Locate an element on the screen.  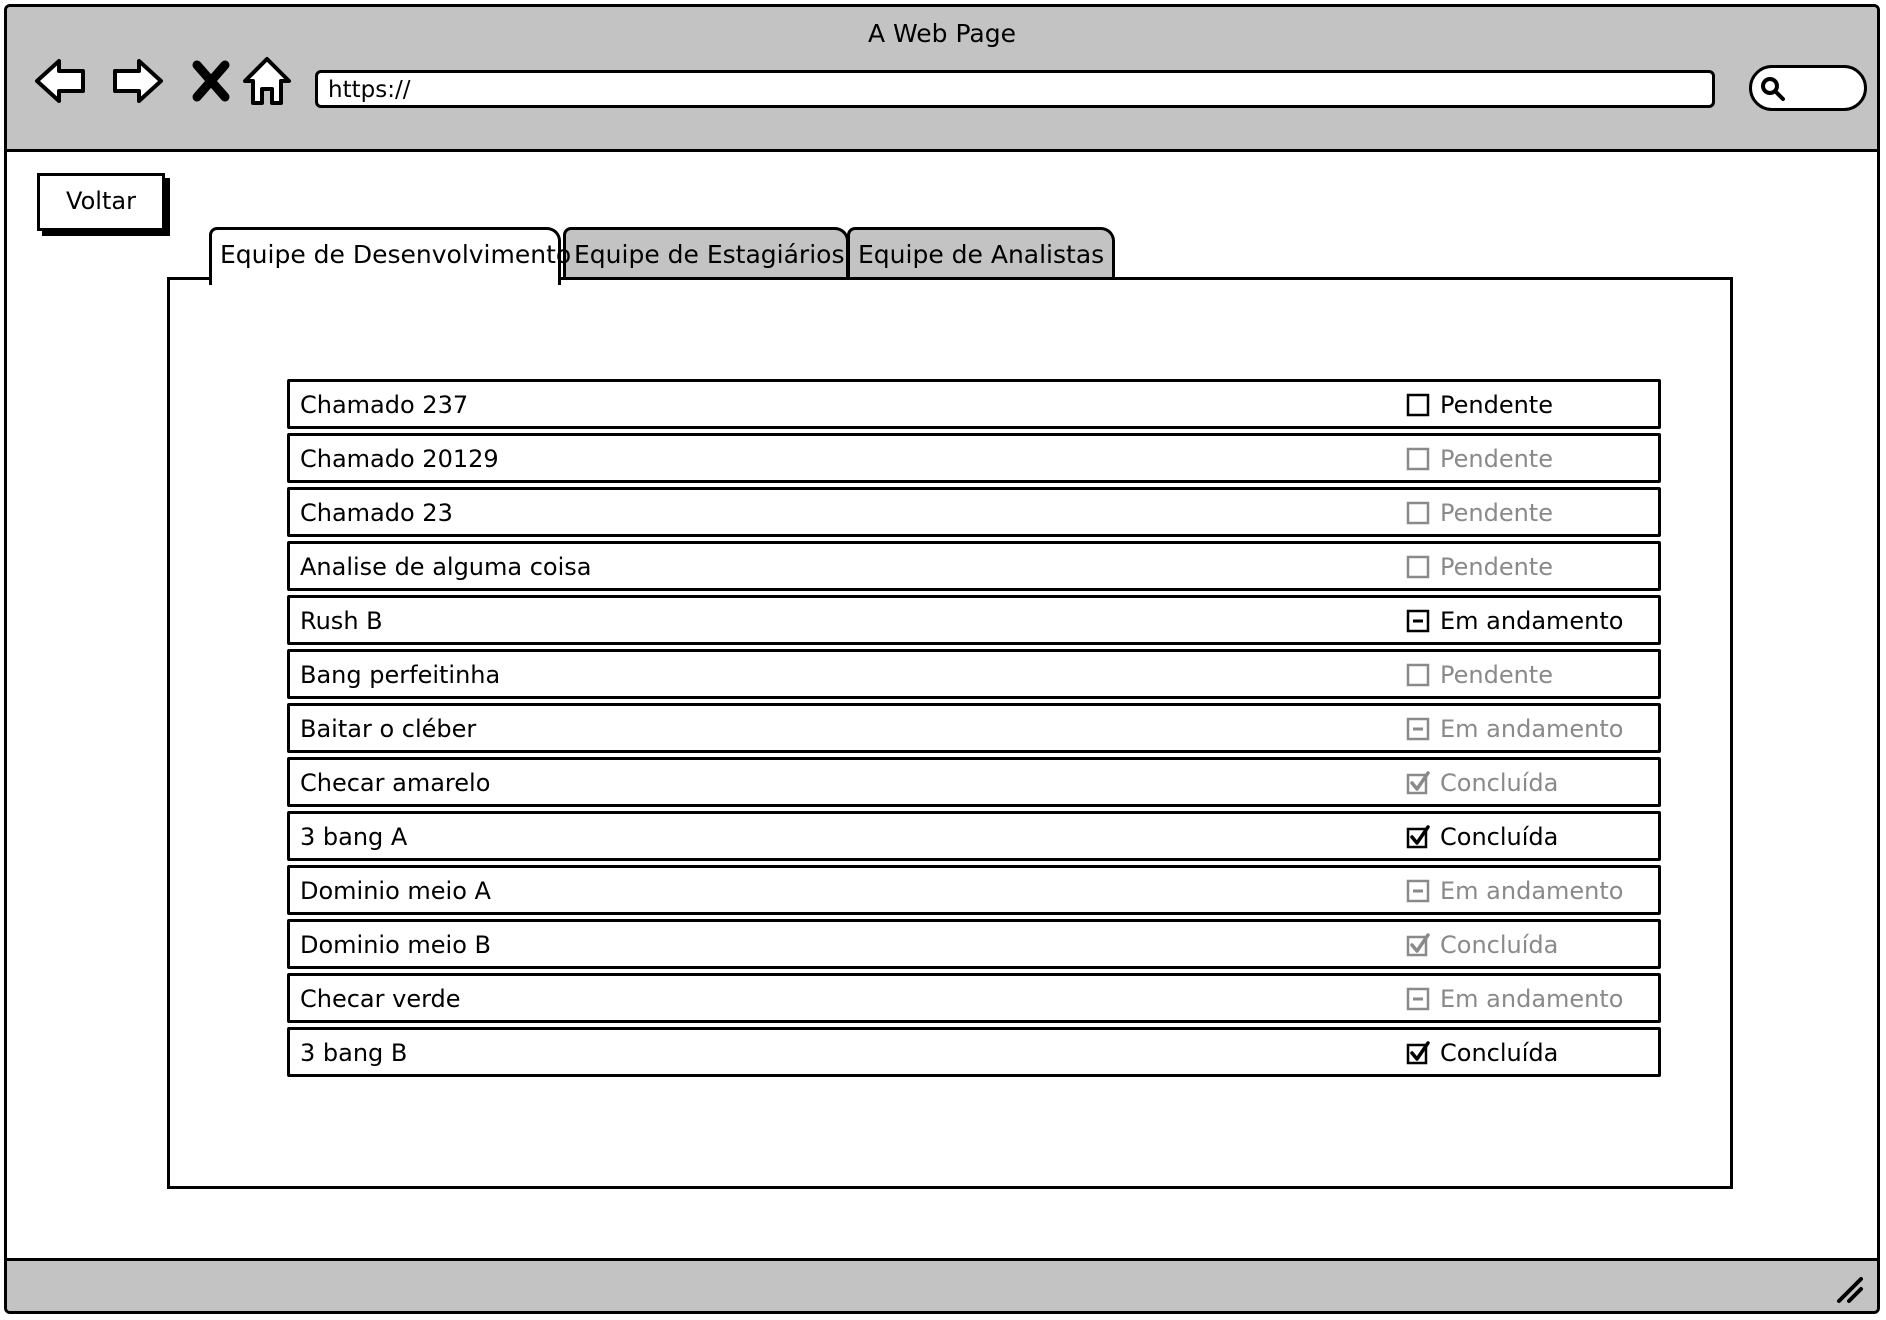
tab-equipe-estagiarios: Equipe de Estagiários is located at coordinates (706, 253).